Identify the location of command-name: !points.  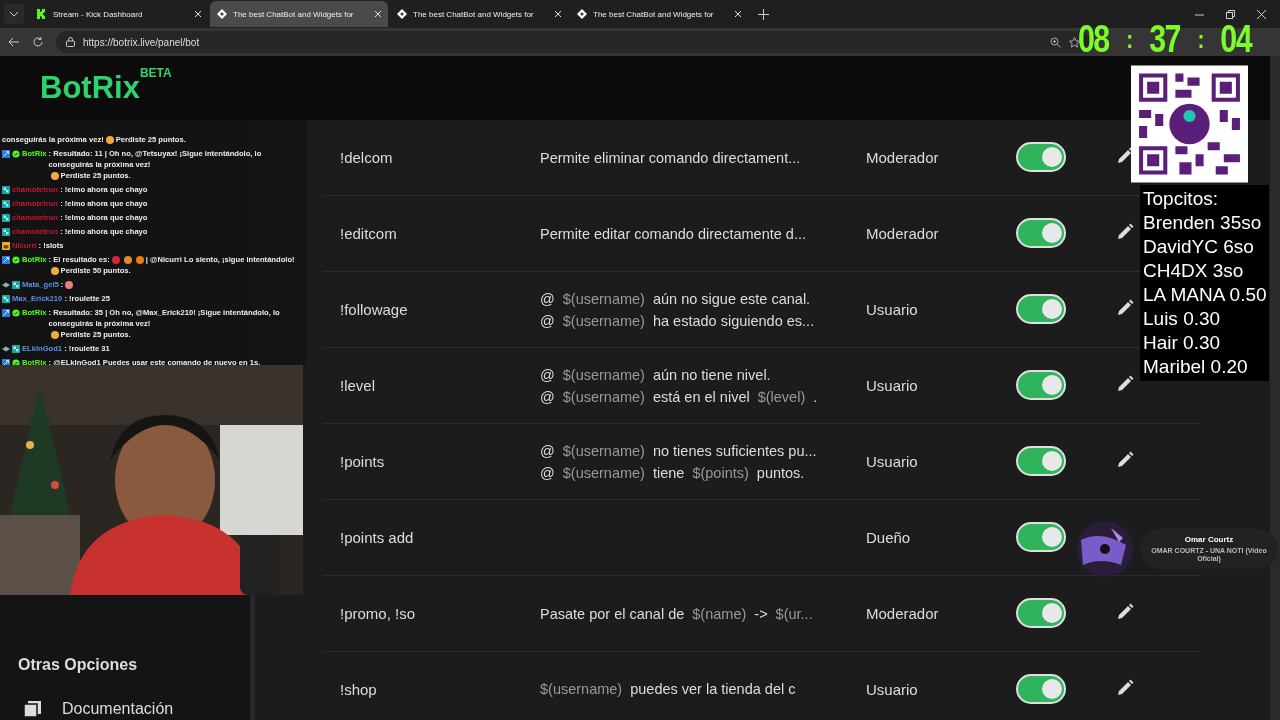
(363, 461).